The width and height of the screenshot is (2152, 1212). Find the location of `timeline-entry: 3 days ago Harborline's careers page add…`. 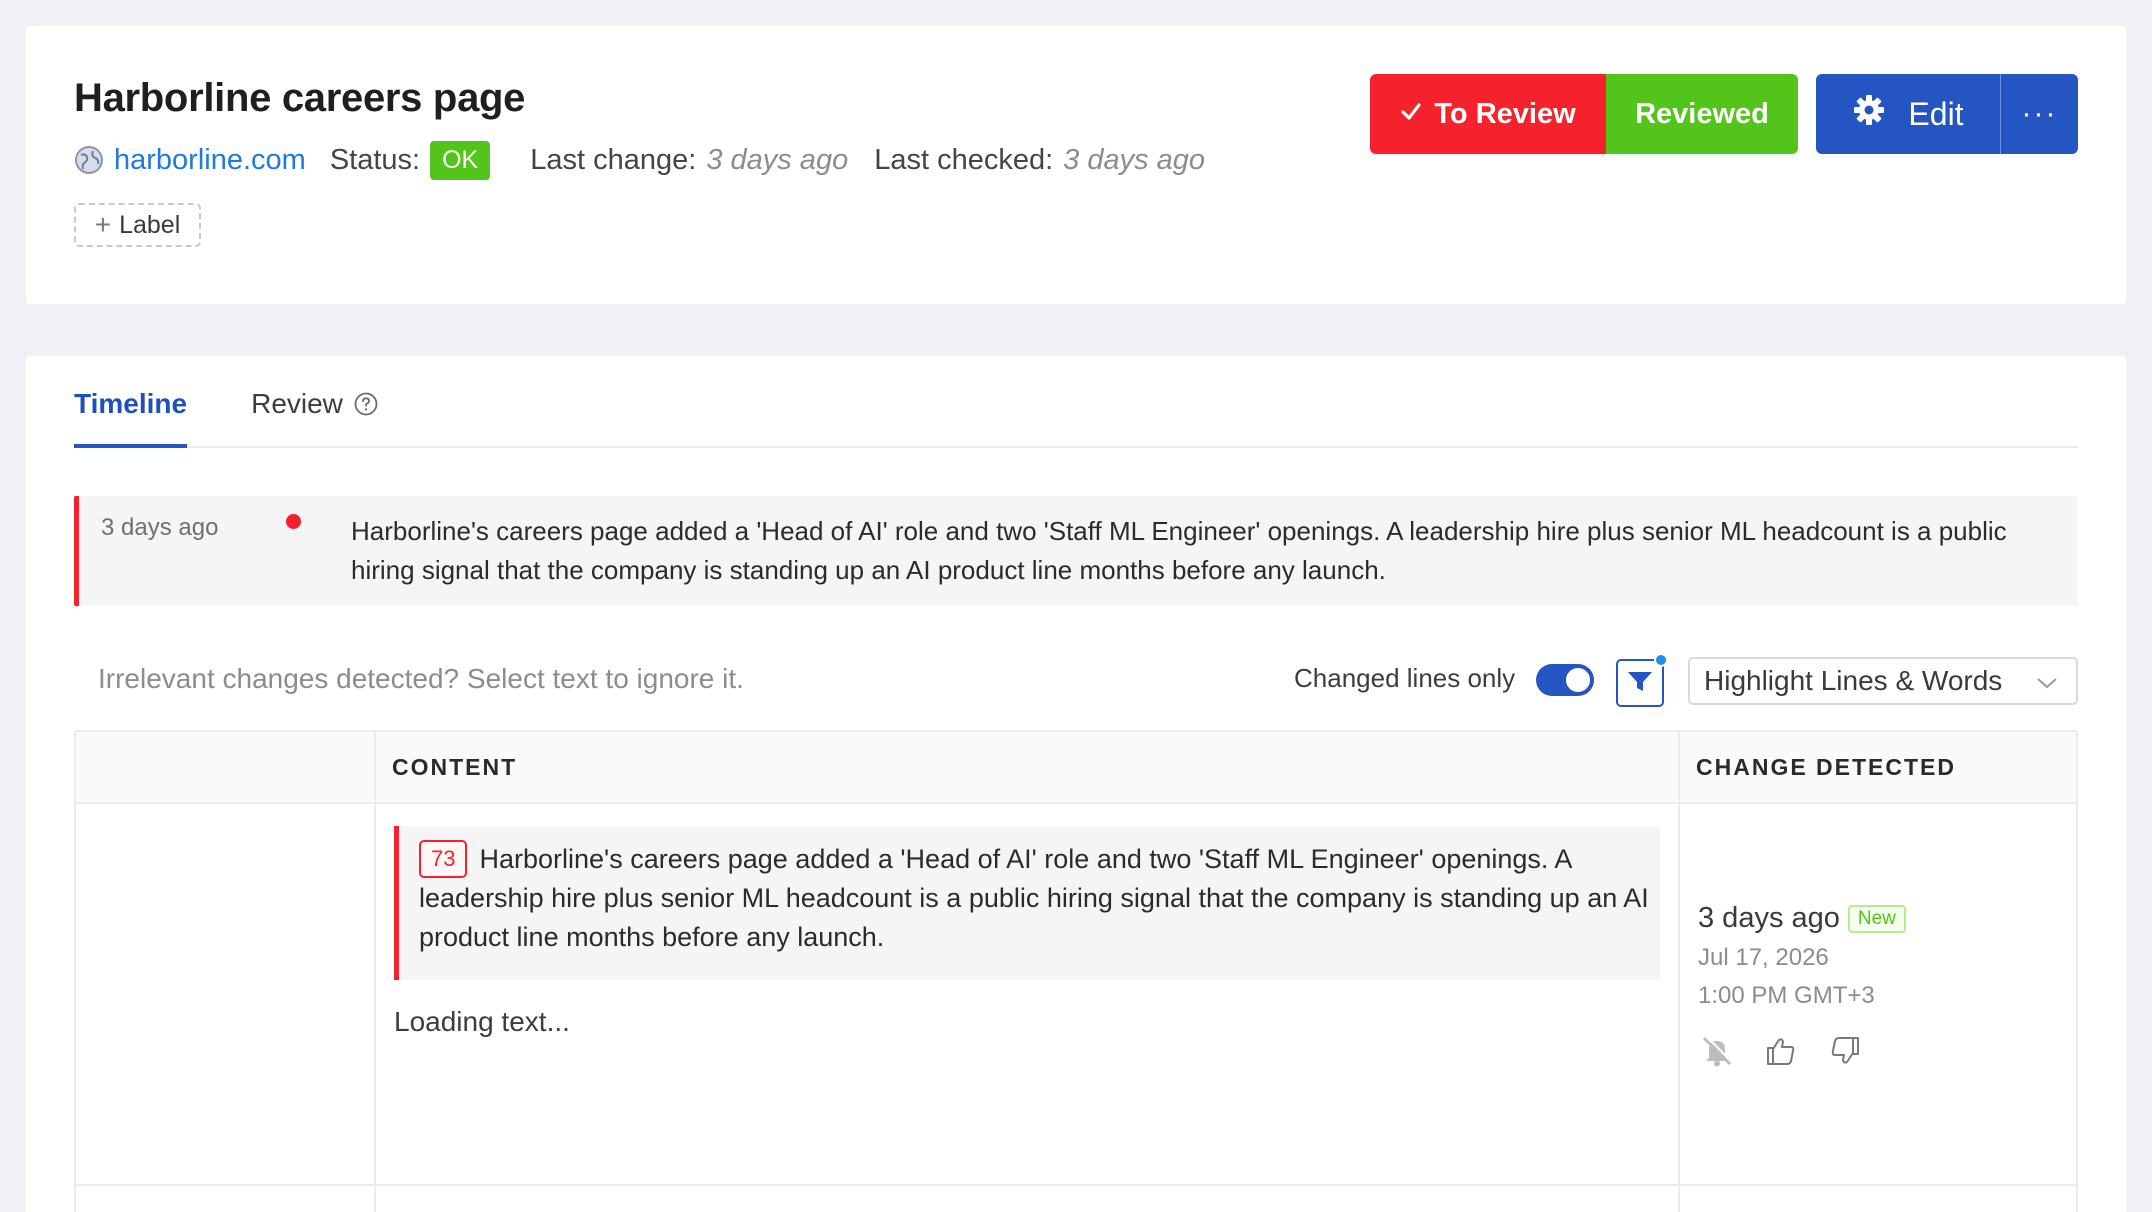

timeline-entry: 3 days ago Harborline's careers page add… is located at coordinates (1076, 551).